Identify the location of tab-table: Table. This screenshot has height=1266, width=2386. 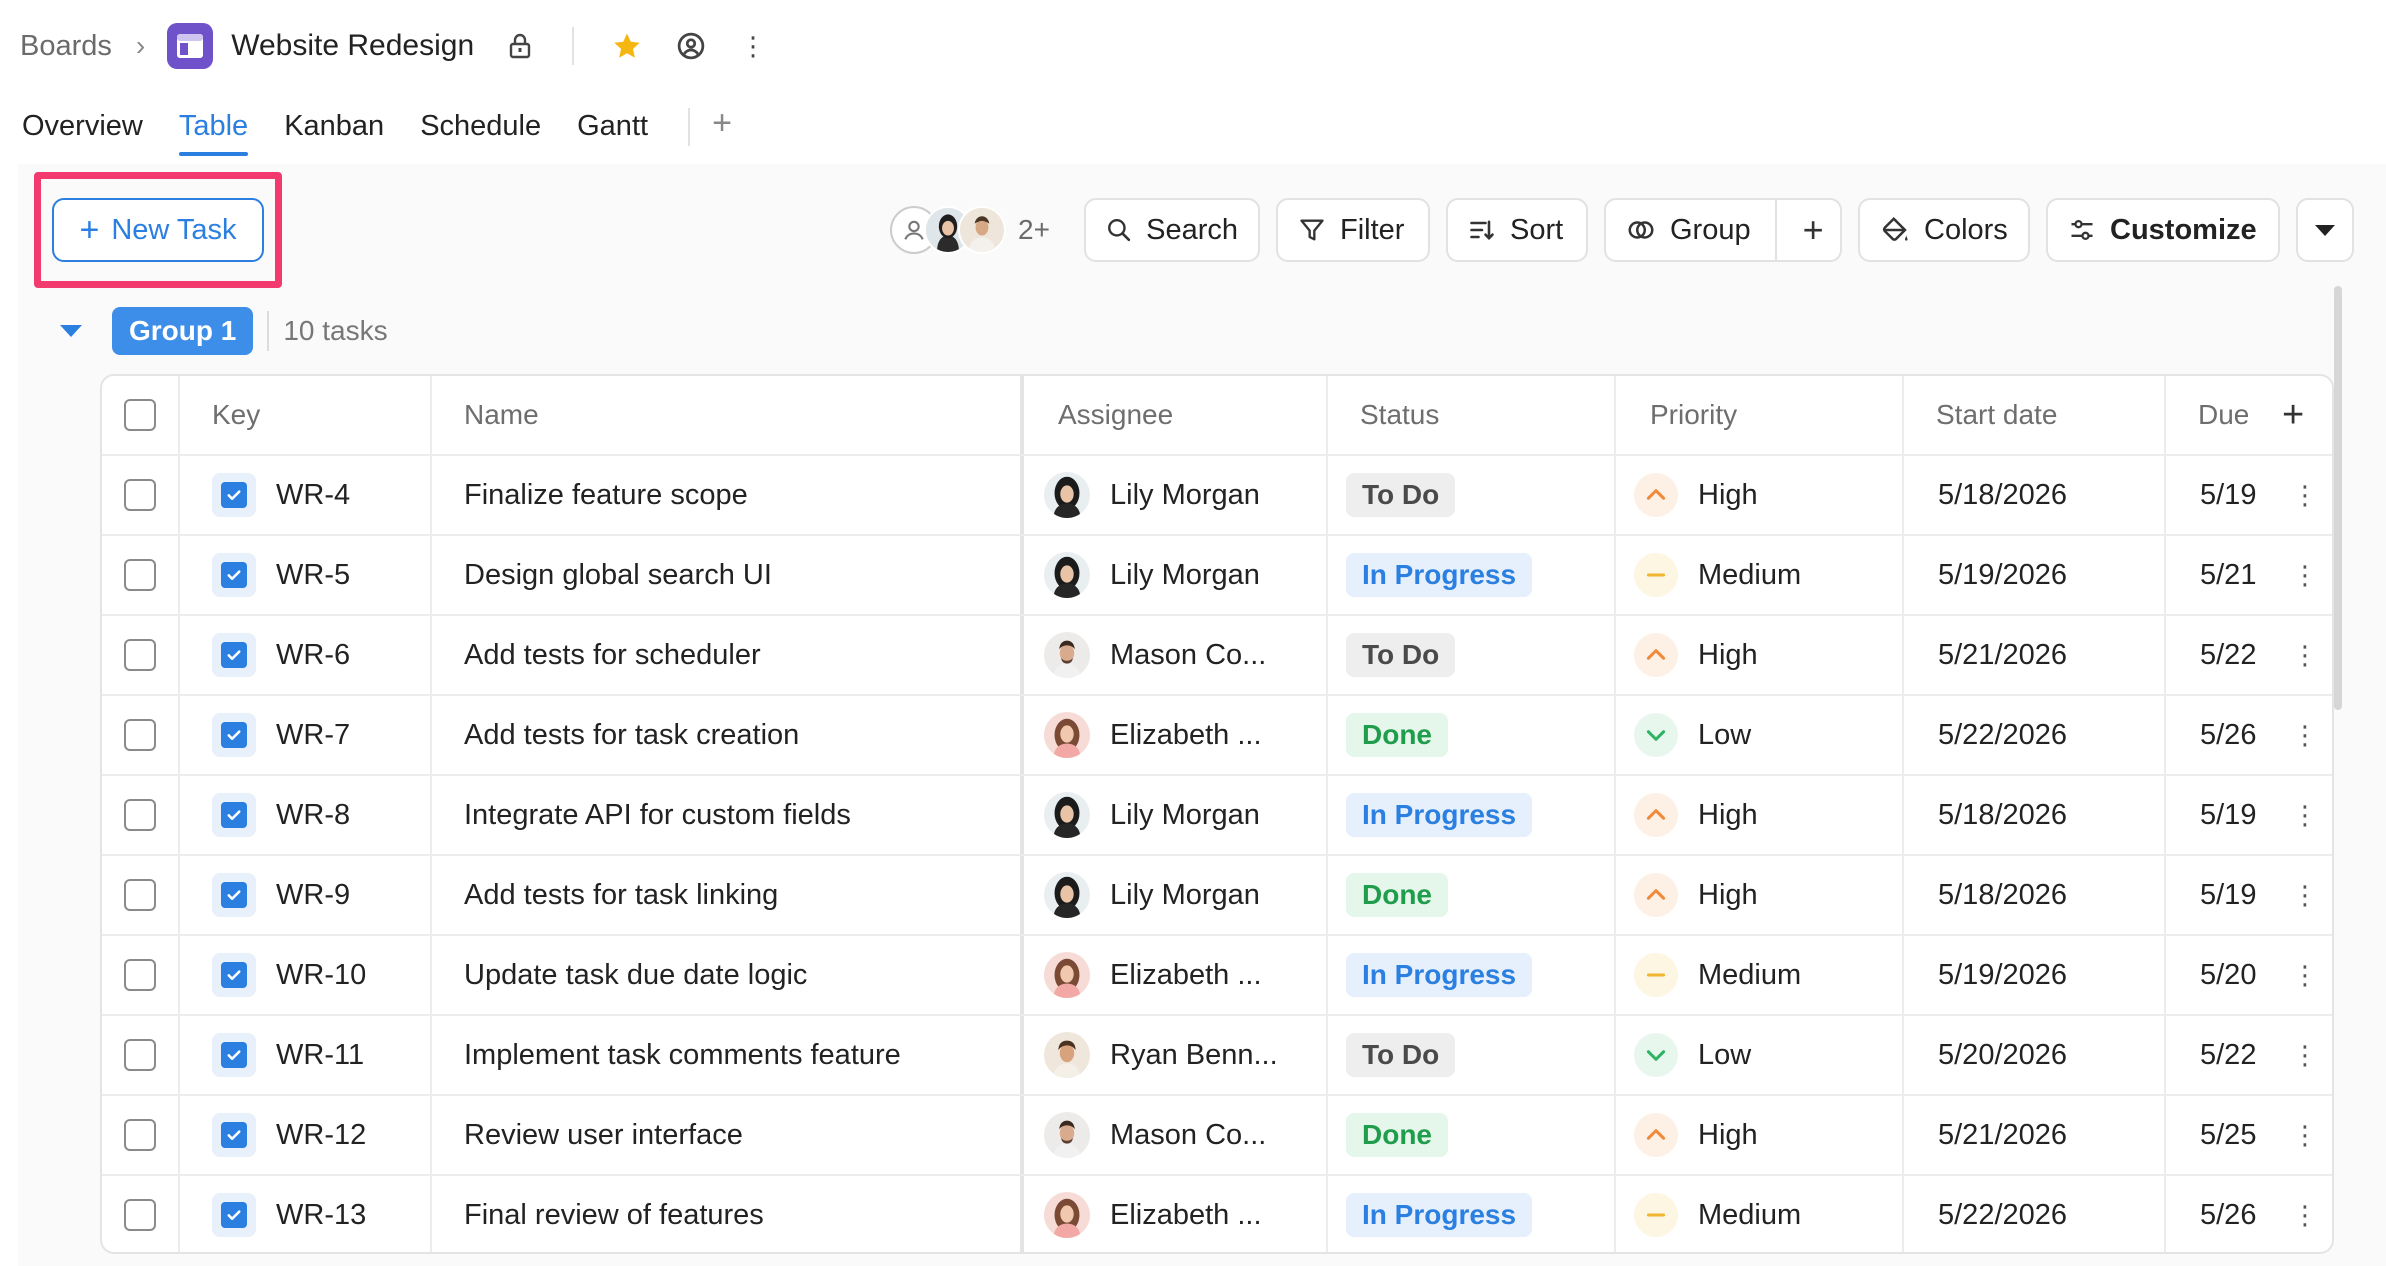
(213, 128).